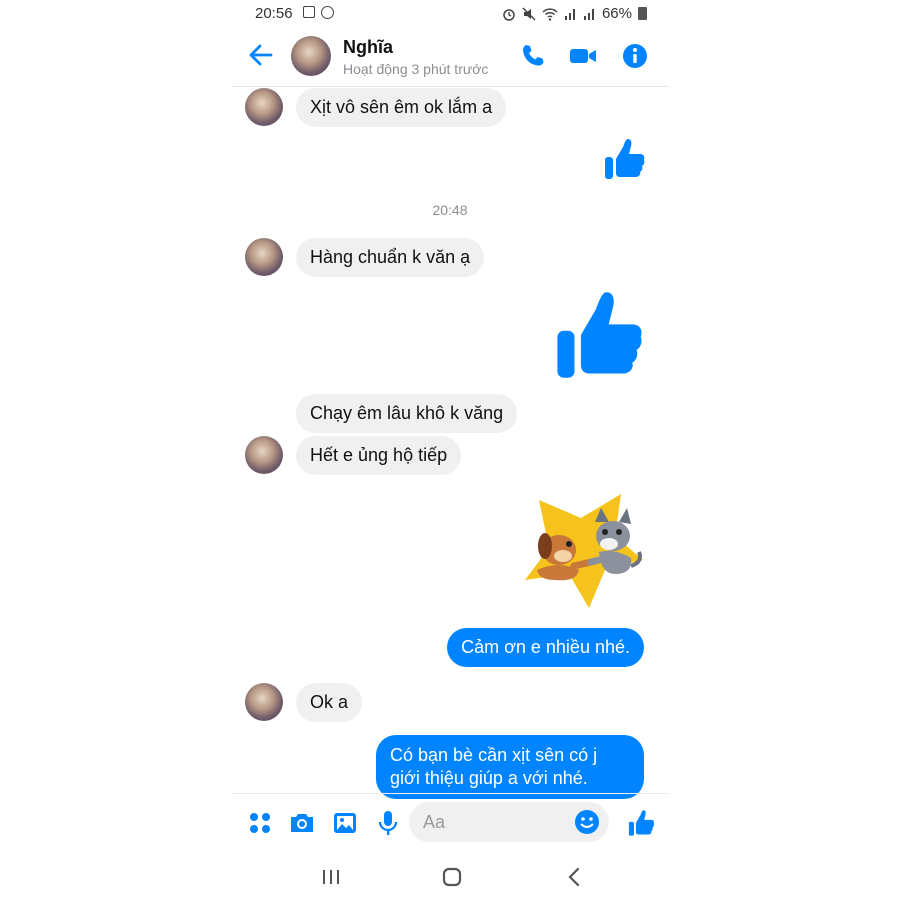 This screenshot has height=900, width=900. What do you see at coordinates (379, 455) in the screenshot?
I see `incoming-message: Hết e ủng hộ tiếp` at bounding box center [379, 455].